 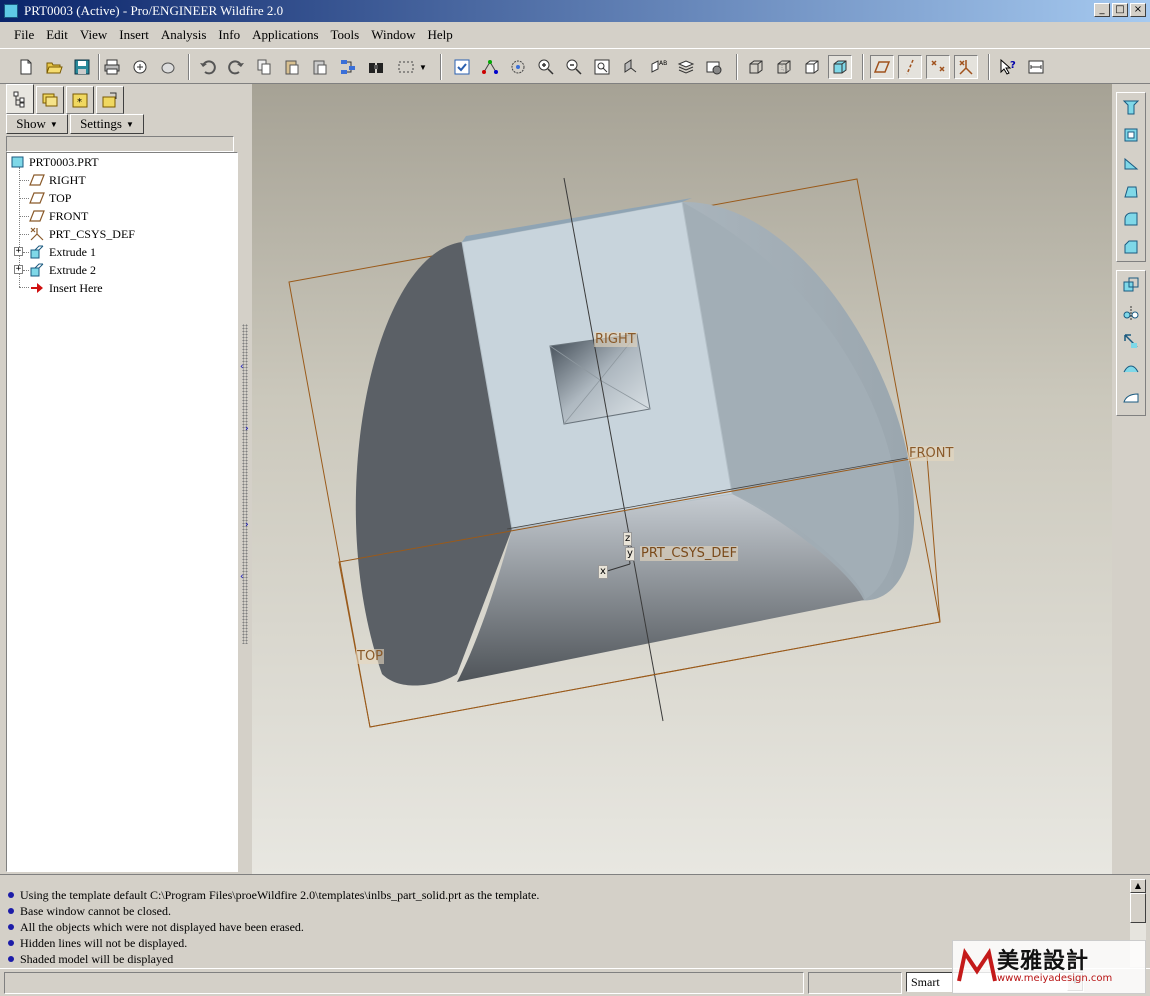 What do you see at coordinates (26, 67) in the screenshot?
I see `new-file-button` at bounding box center [26, 67].